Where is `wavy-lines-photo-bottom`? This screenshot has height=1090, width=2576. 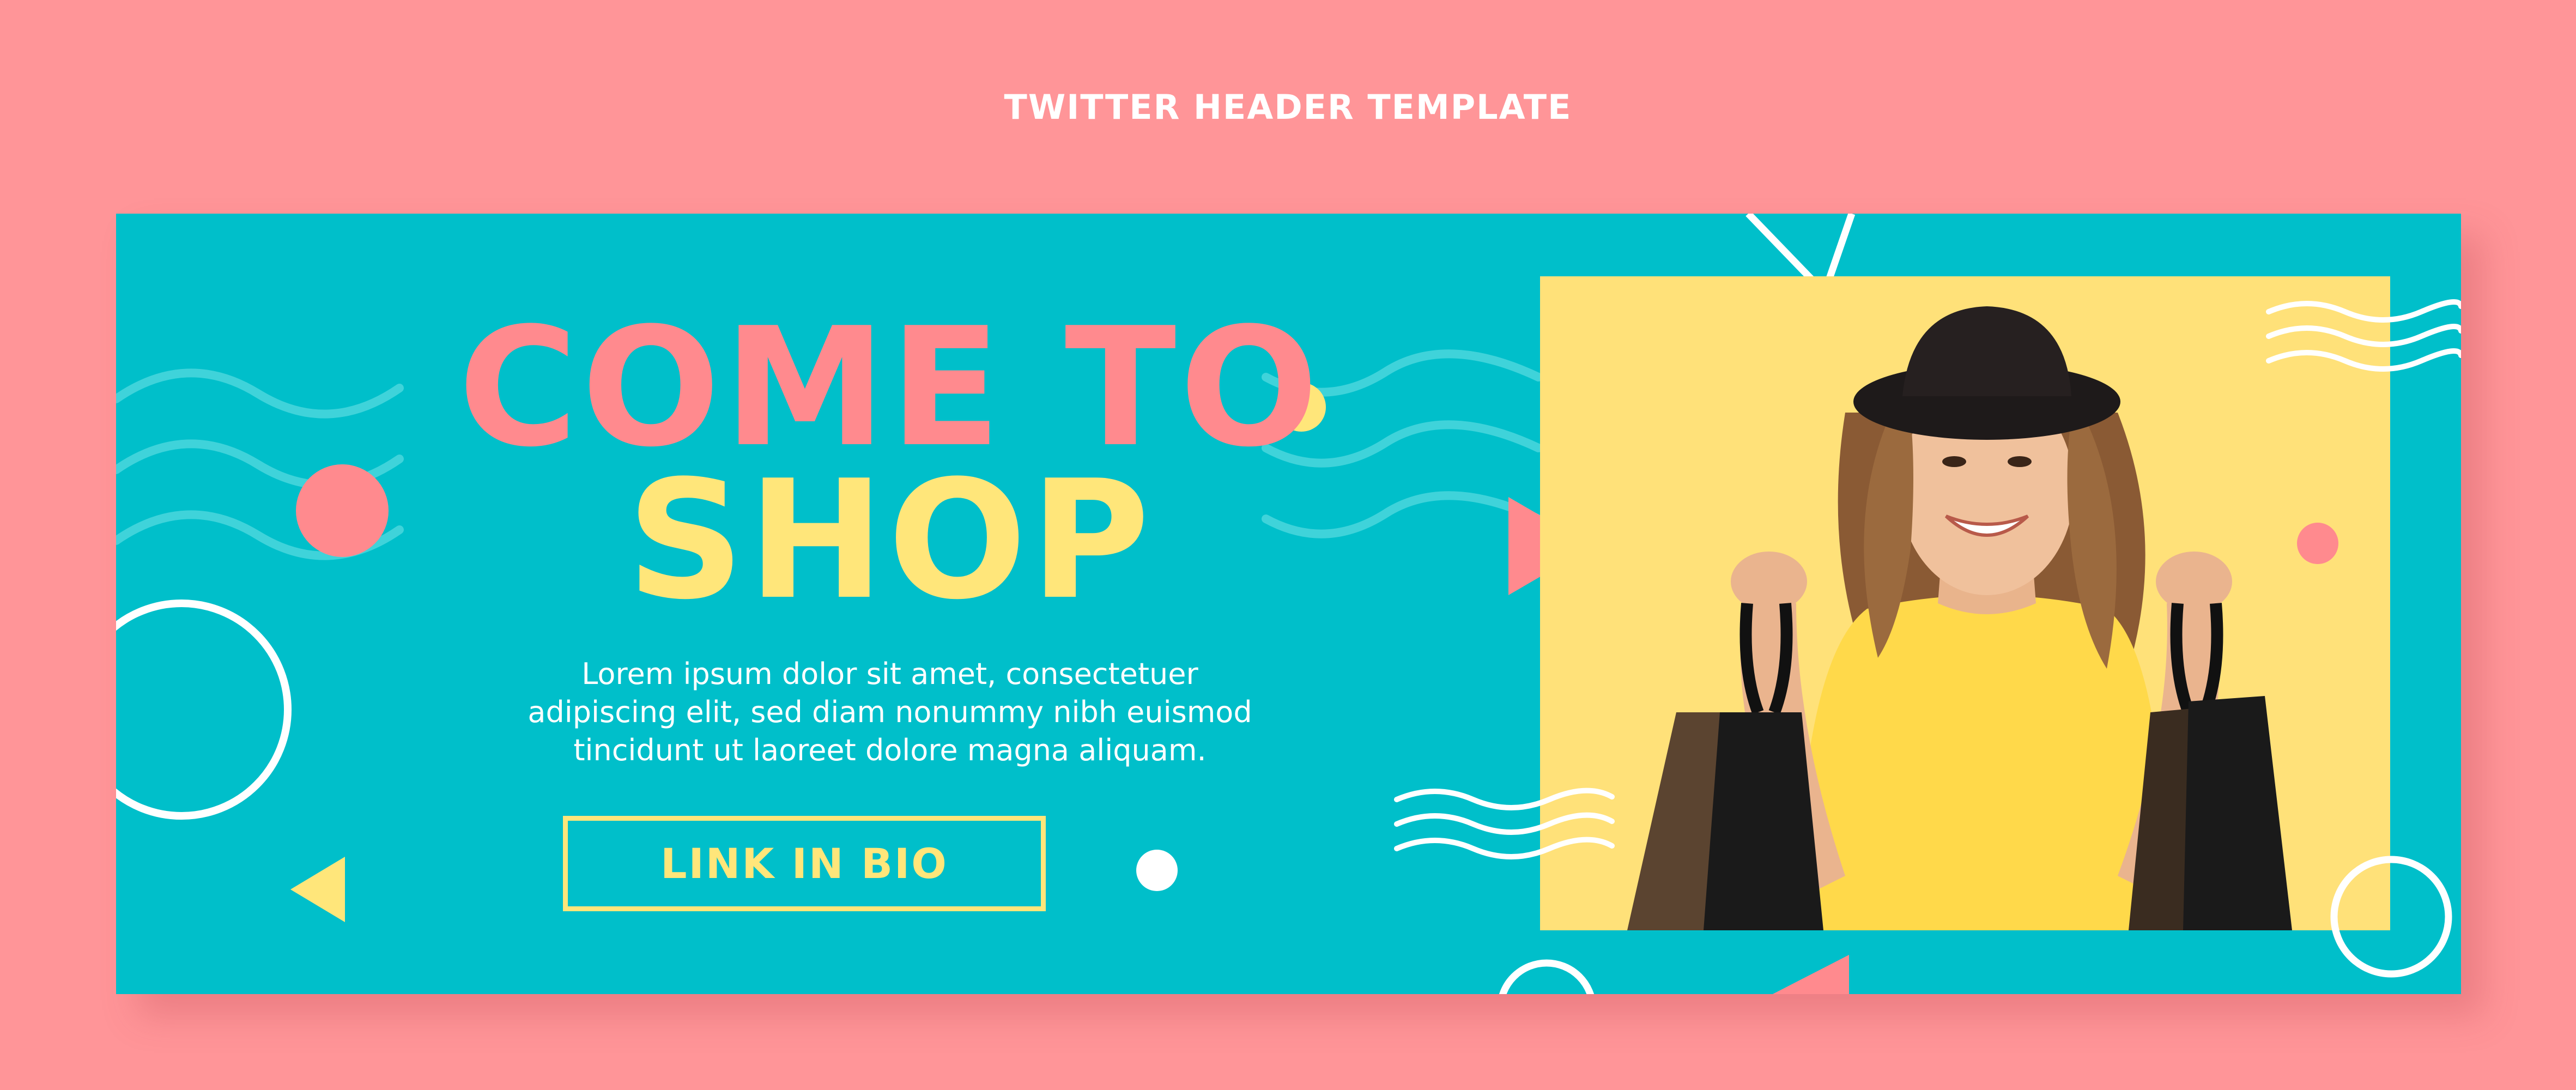 wavy-lines-photo-bottom is located at coordinates (1504, 824).